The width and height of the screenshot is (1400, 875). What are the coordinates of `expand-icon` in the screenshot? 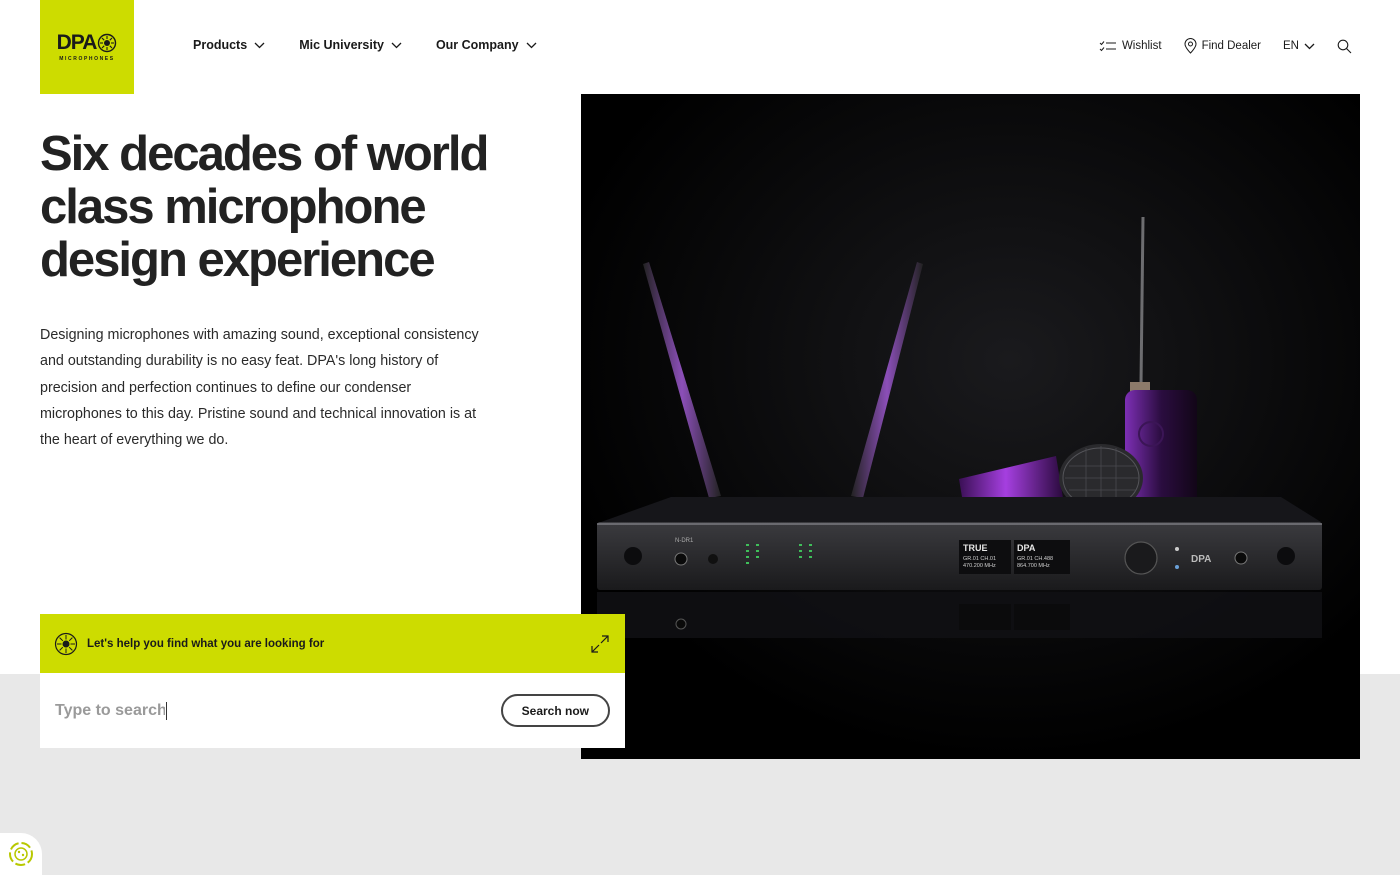 It's located at (600, 643).